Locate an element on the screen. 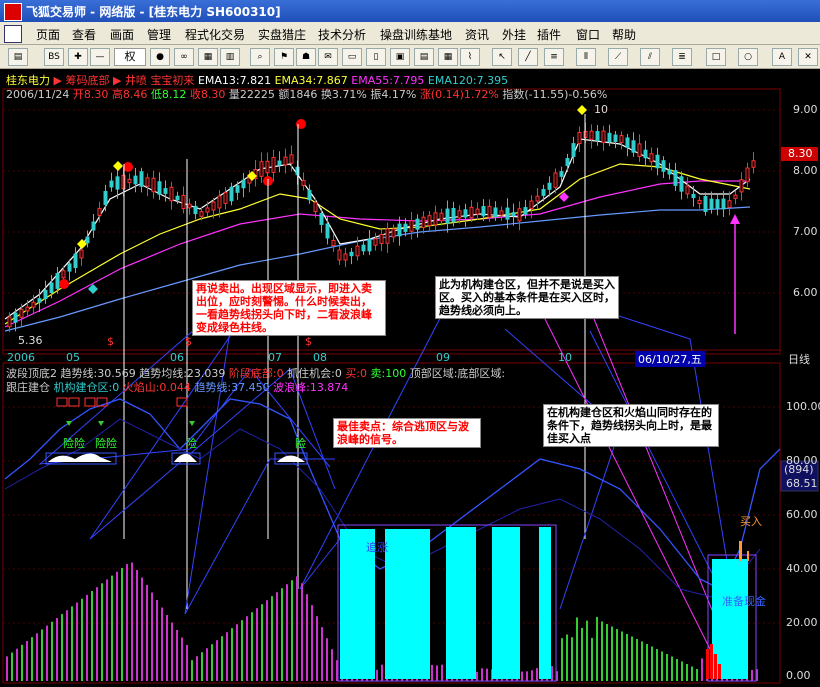 This screenshot has width=820, height=687. risk-label-3: 险 is located at coordinates (191, 443).